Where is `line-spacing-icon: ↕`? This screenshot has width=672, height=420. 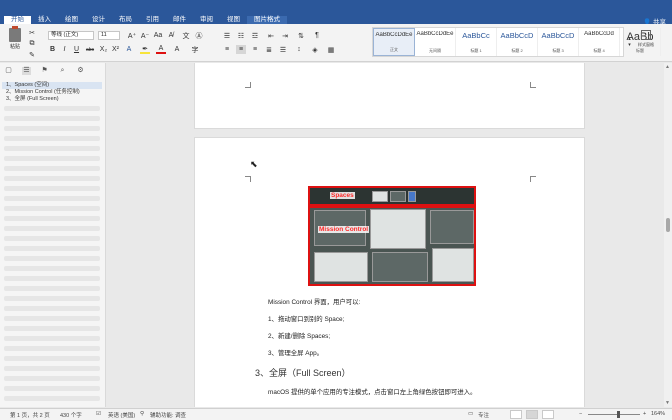
line-spacing-icon: ↕ is located at coordinates (299, 49).